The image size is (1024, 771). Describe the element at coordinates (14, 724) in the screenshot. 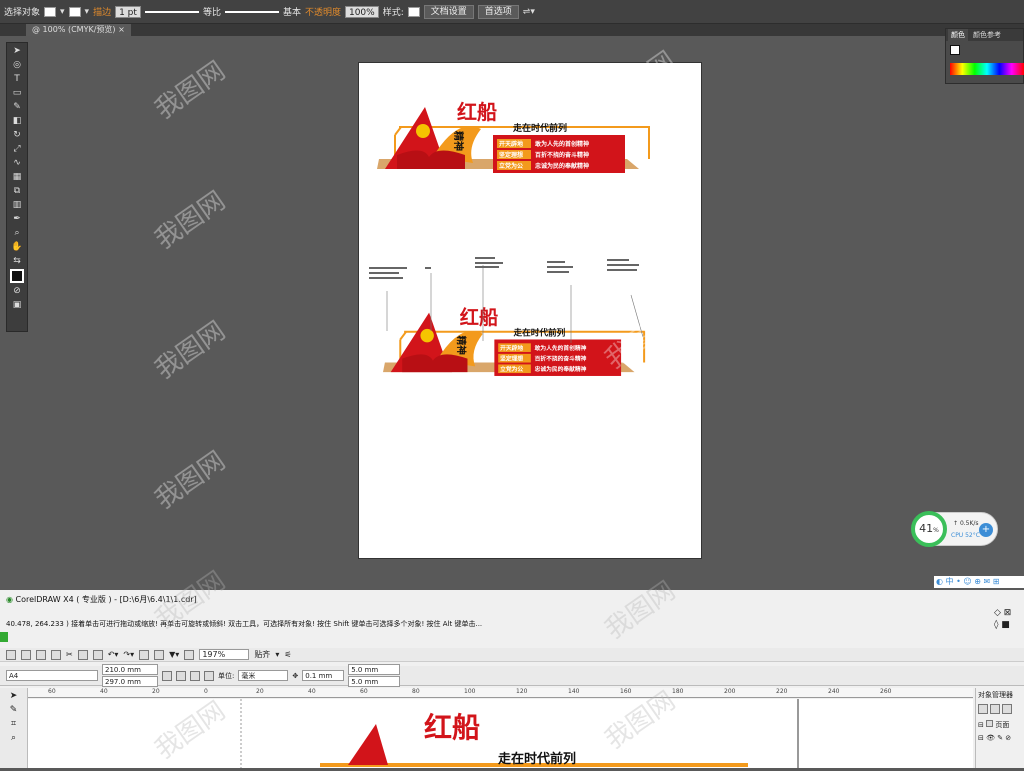

I see `crop-tool-icon: ⌗` at that location.